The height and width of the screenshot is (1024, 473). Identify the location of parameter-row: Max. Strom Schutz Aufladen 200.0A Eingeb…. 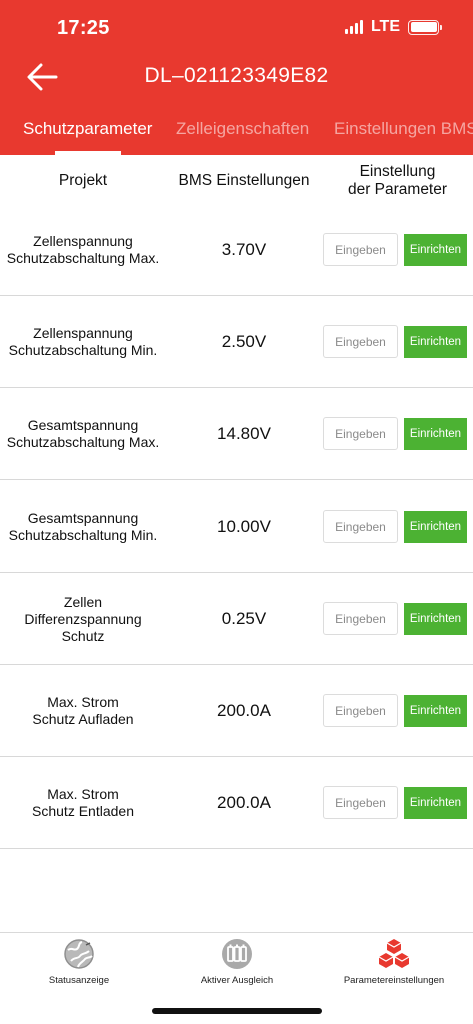
(236, 711).